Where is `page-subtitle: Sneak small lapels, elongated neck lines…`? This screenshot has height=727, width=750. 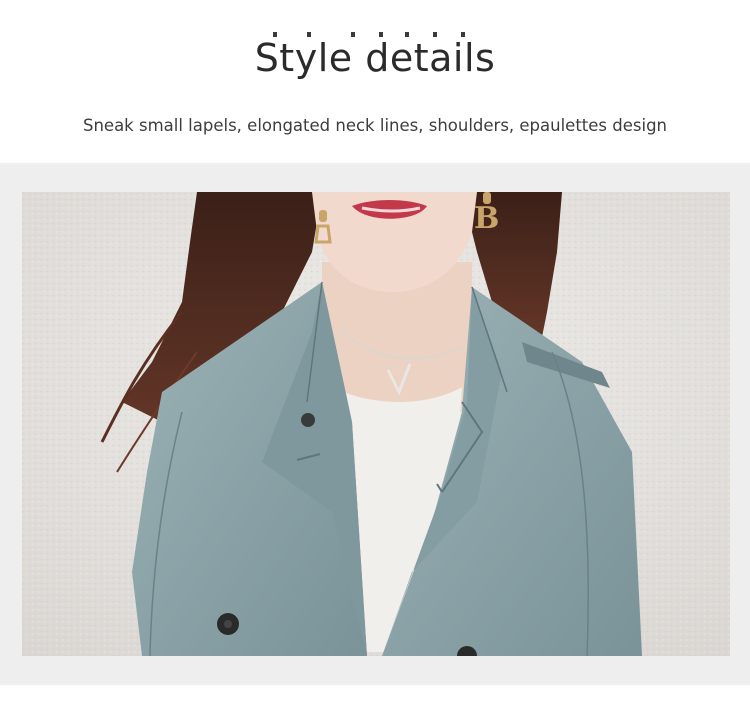 page-subtitle: Sneak small lapels, elongated neck lines… is located at coordinates (375, 125).